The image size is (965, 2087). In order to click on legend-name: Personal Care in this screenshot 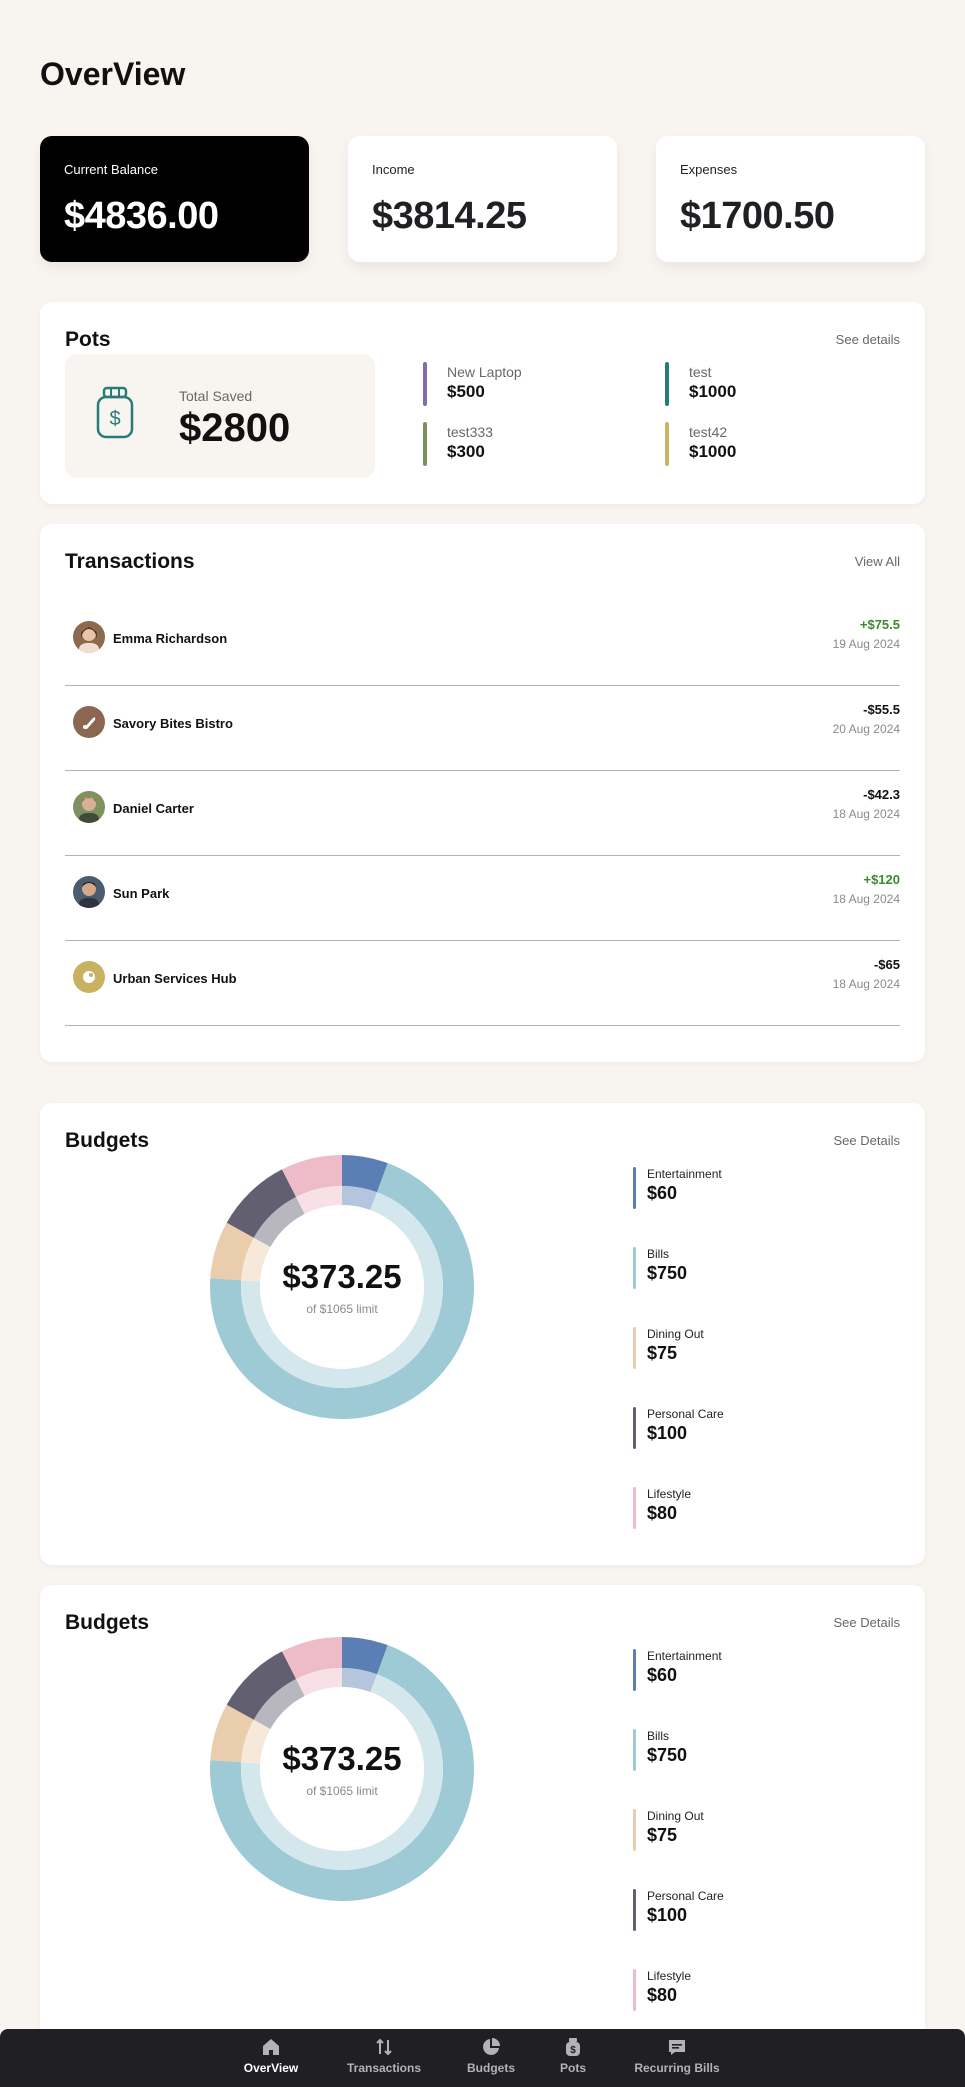, I will do `click(685, 1896)`.